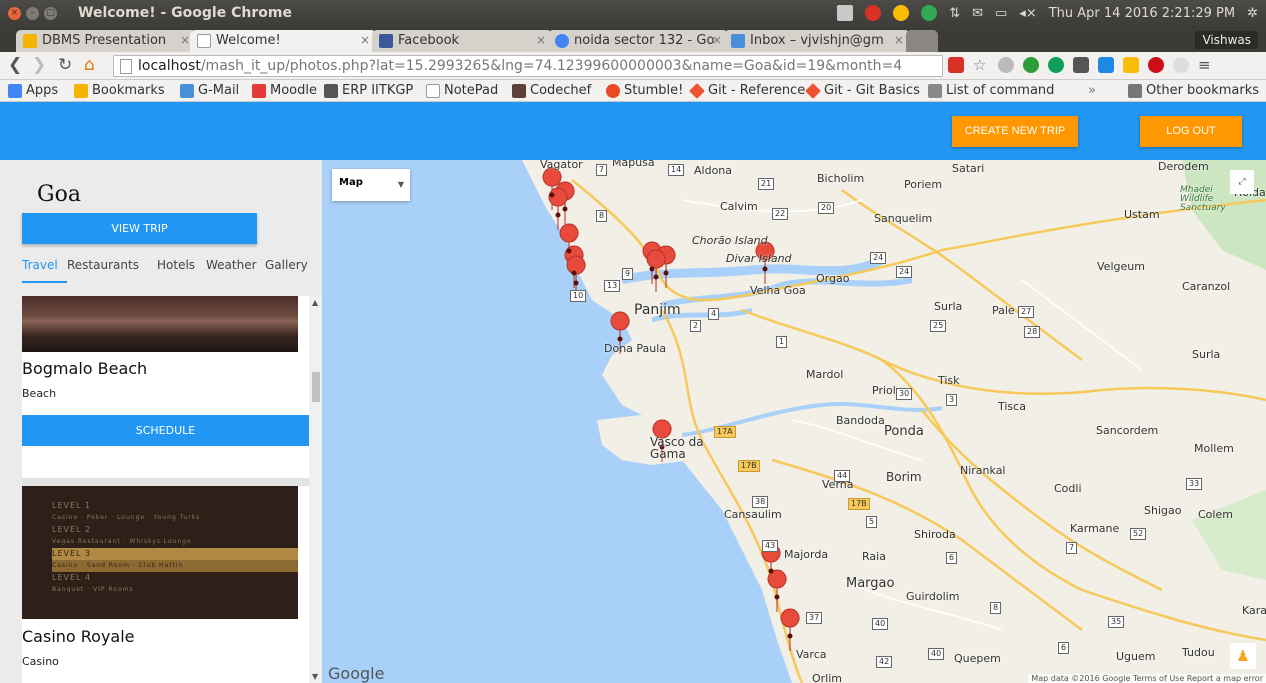 Image resolution: width=1266 pixels, height=683 pixels. Describe the element at coordinates (1243, 656) in the screenshot. I see `street-view-pegman-icon: ♟` at that location.